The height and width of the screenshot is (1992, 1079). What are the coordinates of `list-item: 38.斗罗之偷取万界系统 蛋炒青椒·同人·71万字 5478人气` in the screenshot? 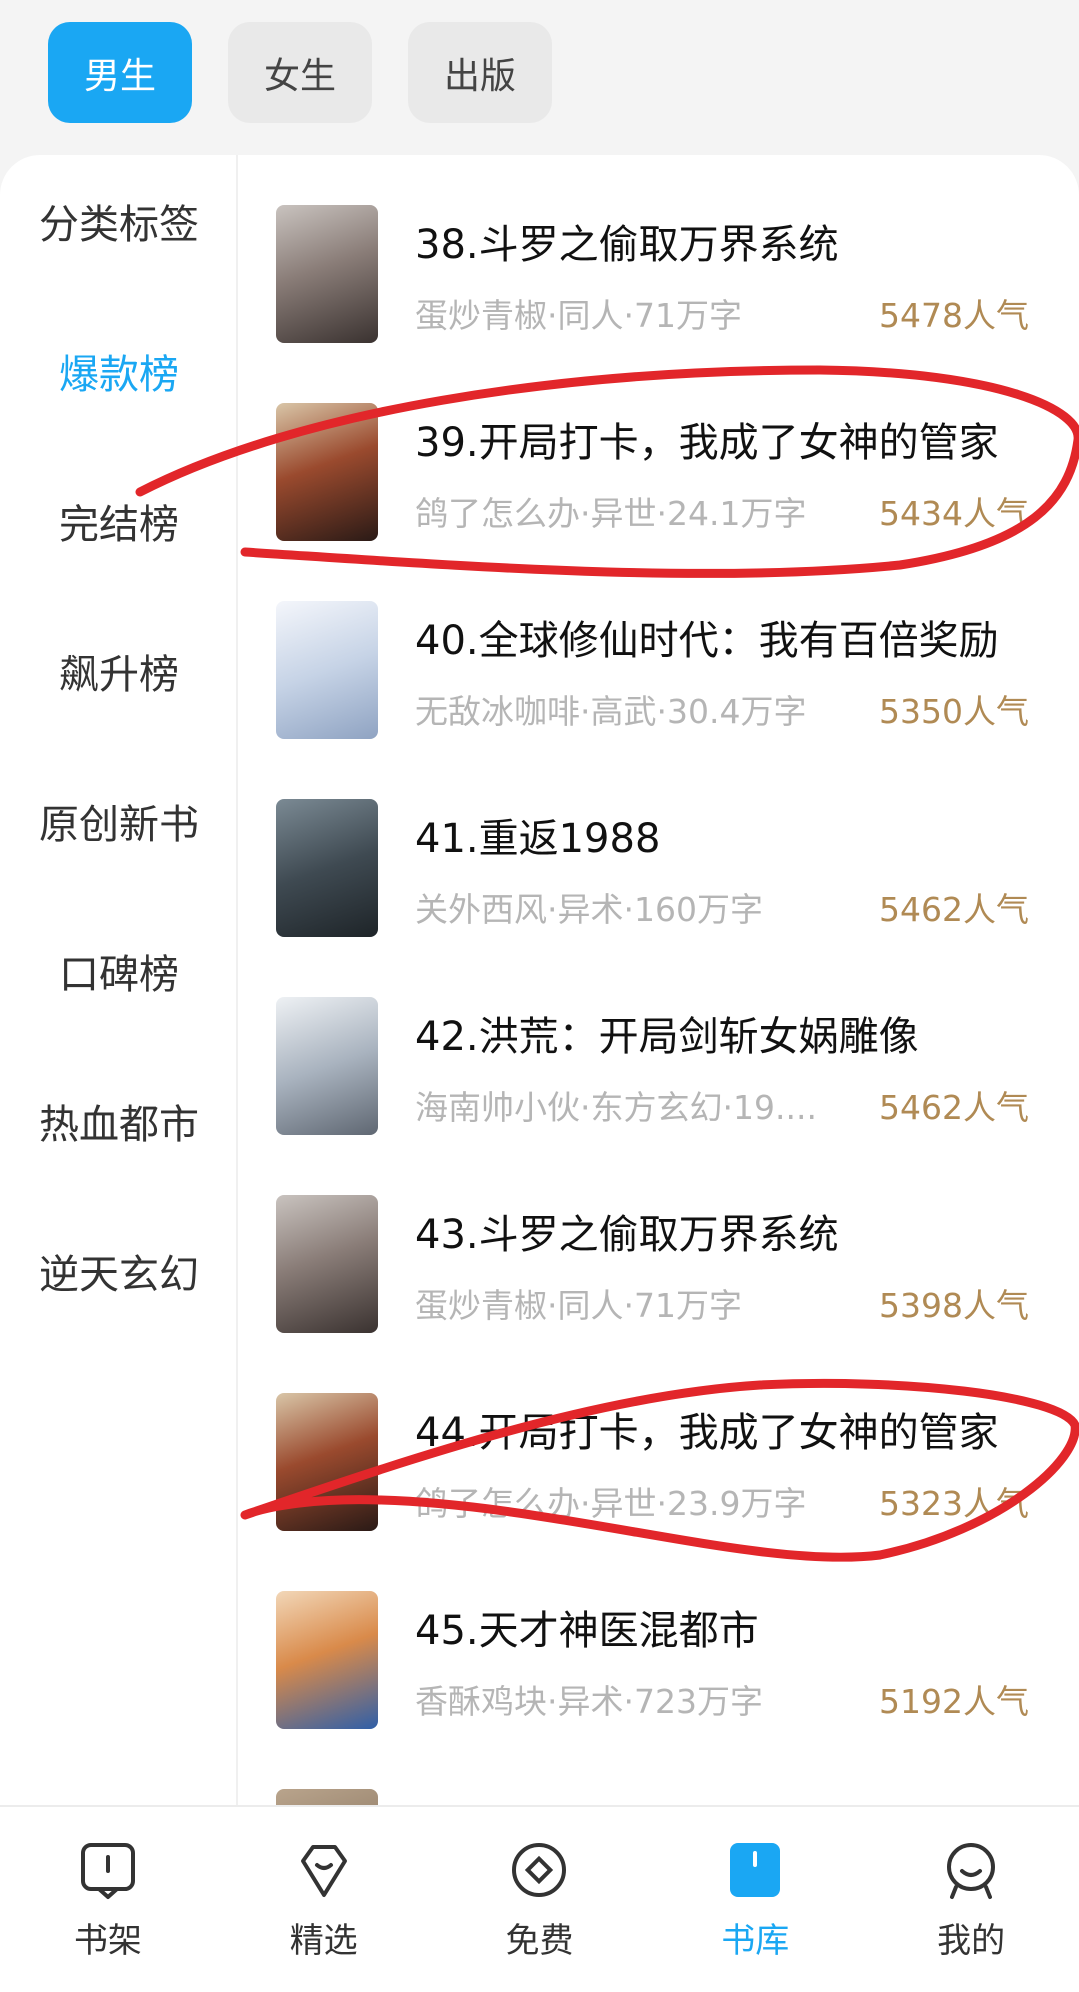 It's located at (658, 254).